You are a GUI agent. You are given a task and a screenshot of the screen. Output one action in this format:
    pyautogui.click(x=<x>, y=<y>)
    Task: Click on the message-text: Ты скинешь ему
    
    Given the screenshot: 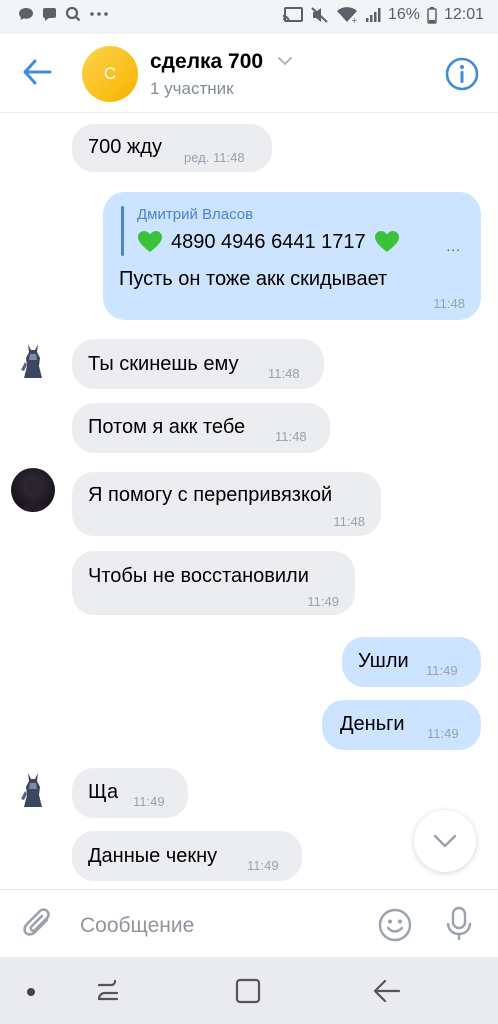 What is the action you would take?
    pyautogui.click(x=163, y=364)
    